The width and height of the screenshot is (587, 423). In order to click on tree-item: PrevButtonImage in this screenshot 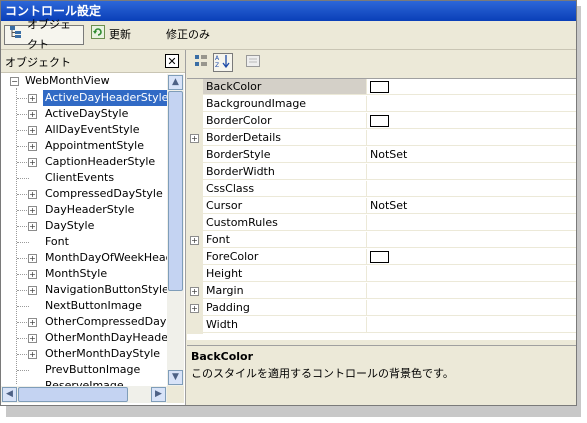, I will do `click(92, 370)`.